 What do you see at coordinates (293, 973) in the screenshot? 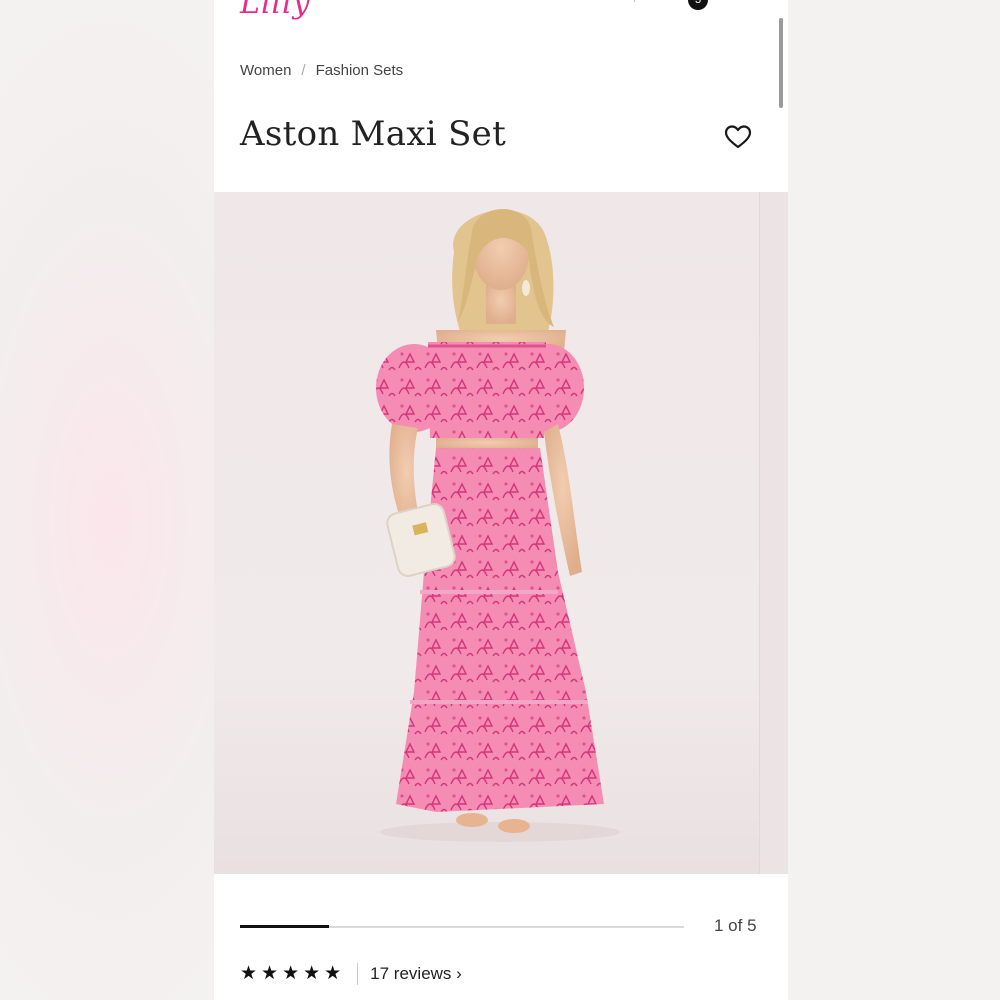
I see `star-rating: ★★★★★` at bounding box center [293, 973].